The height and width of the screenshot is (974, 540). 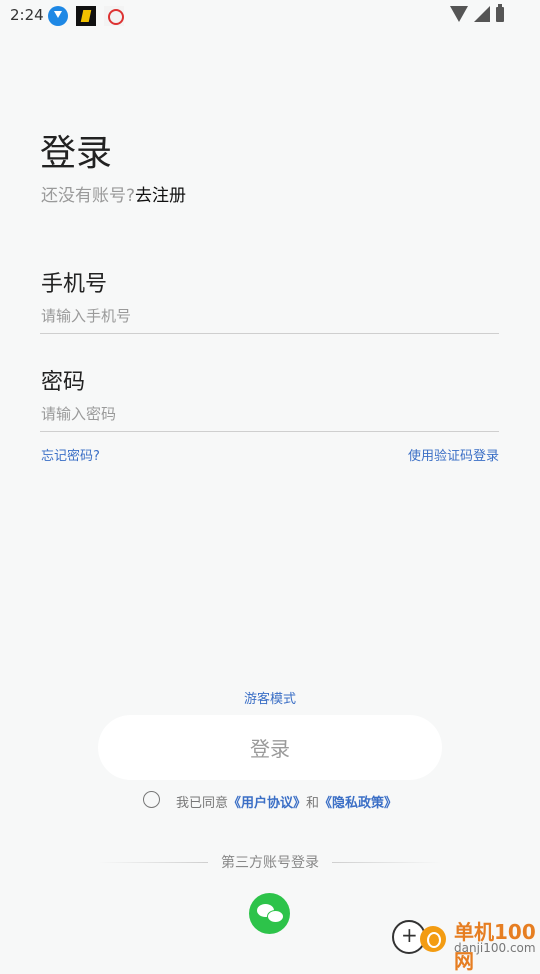 What do you see at coordinates (70, 454) in the screenshot?
I see `forgot-password-link: 忘记密码?` at bounding box center [70, 454].